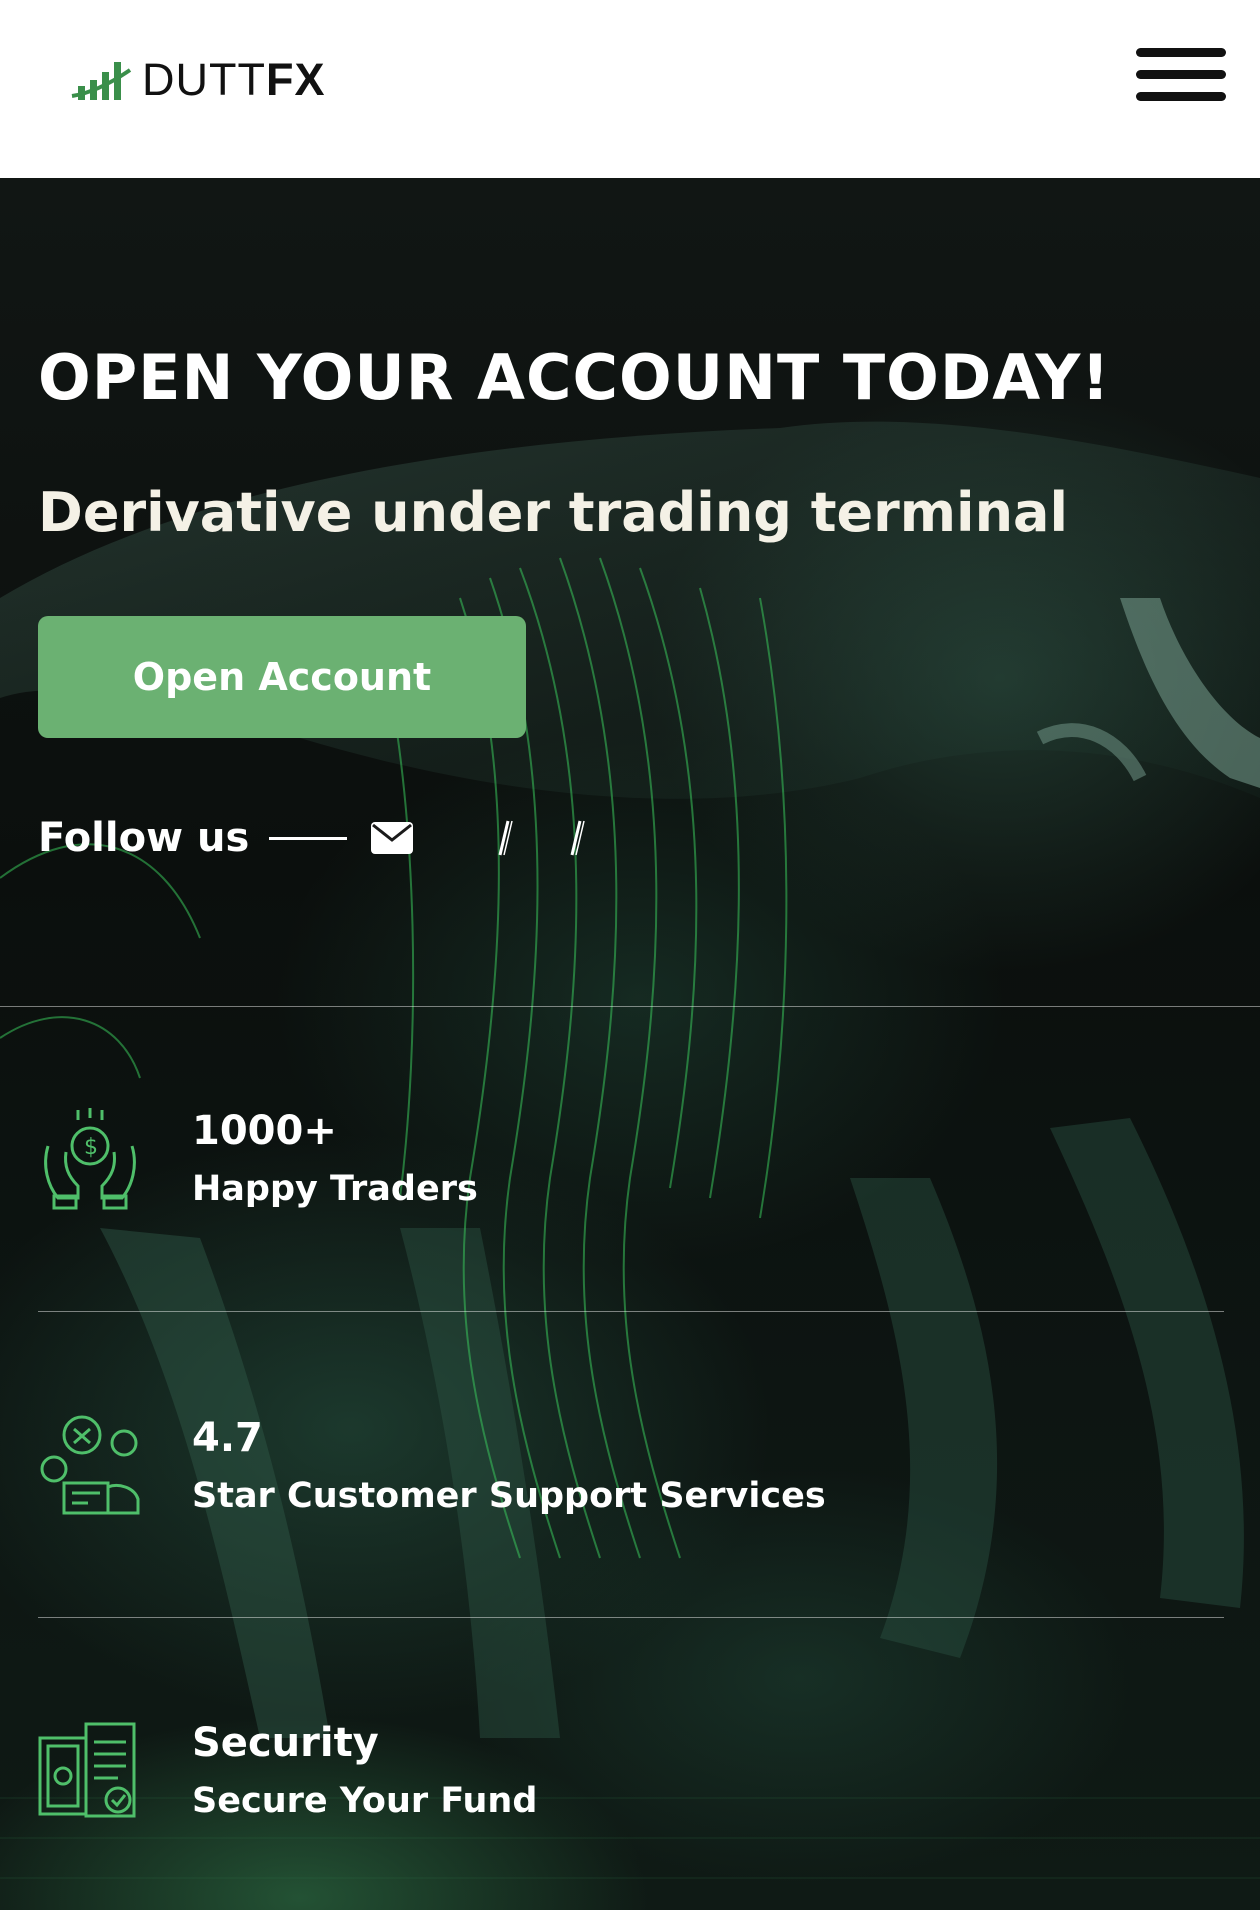 The image size is (1260, 1910). I want to click on page-title: OPEN YOUR ACCOUNT TODAY!, so click(574, 377).